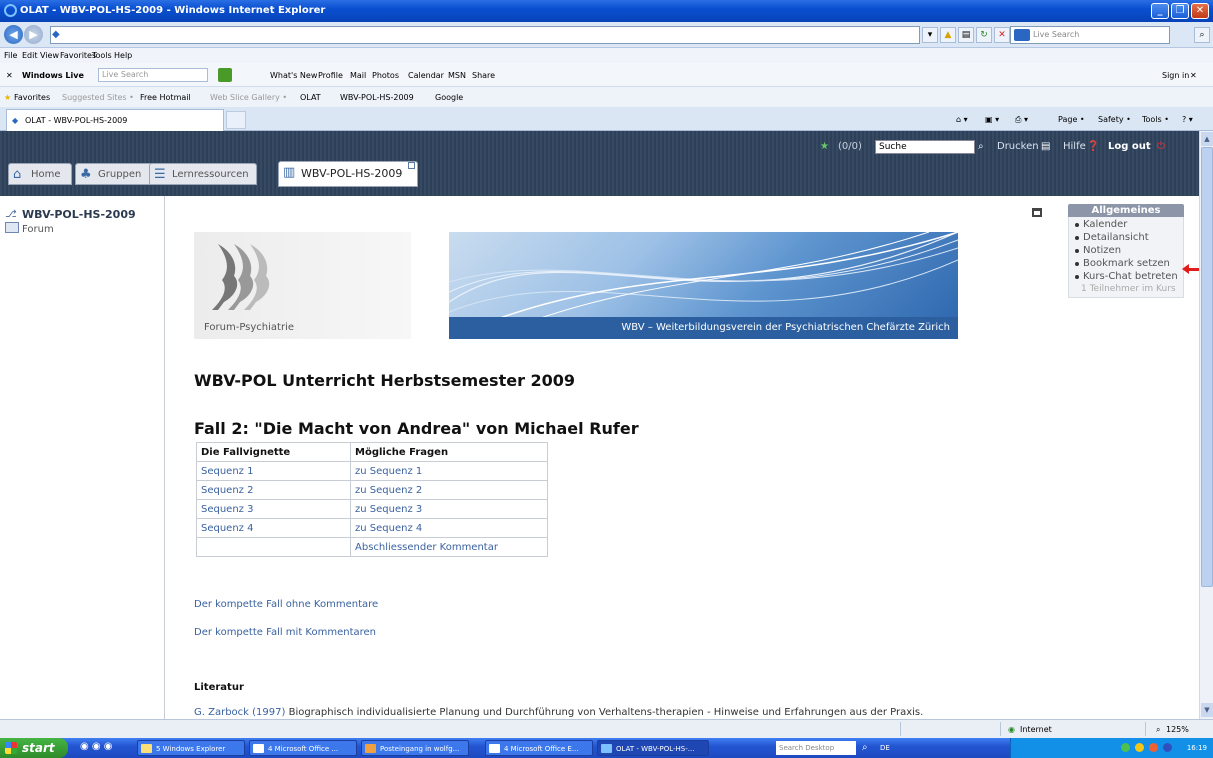  What do you see at coordinates (984, 35) in the screenshot?
I see `refresh-button: ↻` at bounding box center [984, 35].